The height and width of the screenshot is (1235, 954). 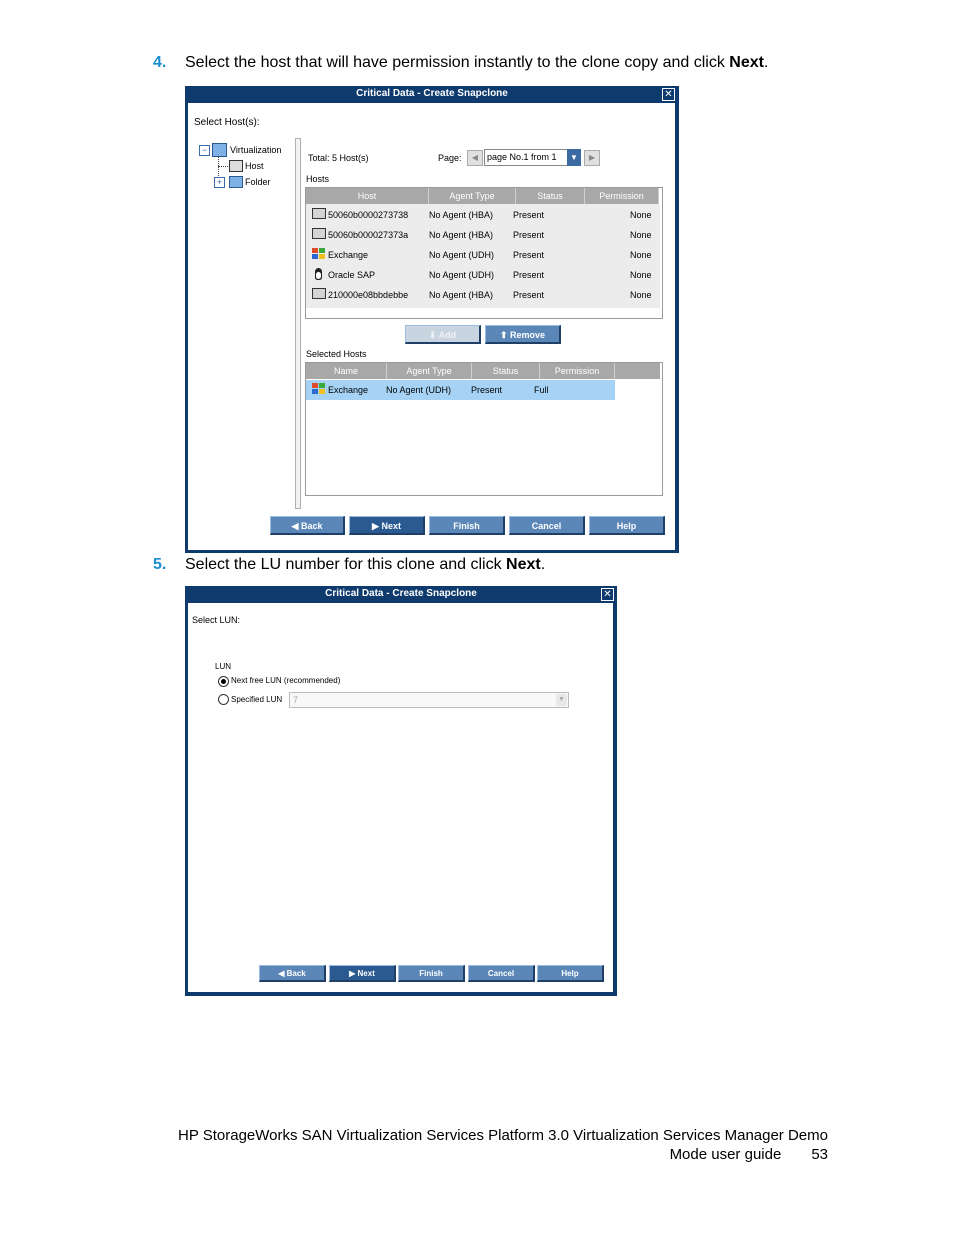 What do you see at coordinates (475, 158) in the screenshot?
I see `prev-page-icon: ◀` at bounding box center [475, 158].